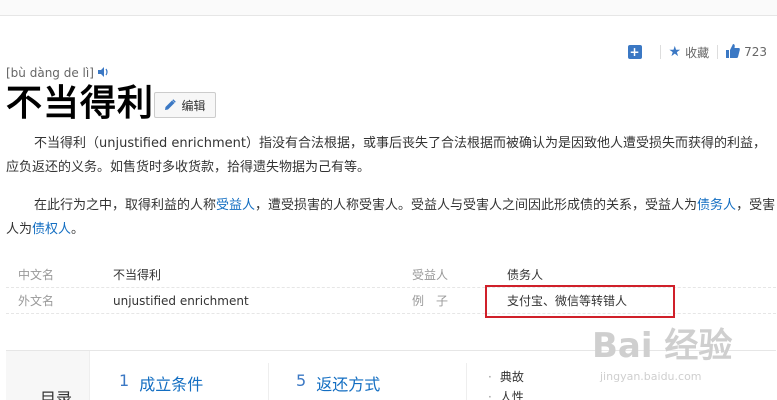 The height and width of the screenshot is (400, 777). I want to click on like-button: 723, so click(746, 52).